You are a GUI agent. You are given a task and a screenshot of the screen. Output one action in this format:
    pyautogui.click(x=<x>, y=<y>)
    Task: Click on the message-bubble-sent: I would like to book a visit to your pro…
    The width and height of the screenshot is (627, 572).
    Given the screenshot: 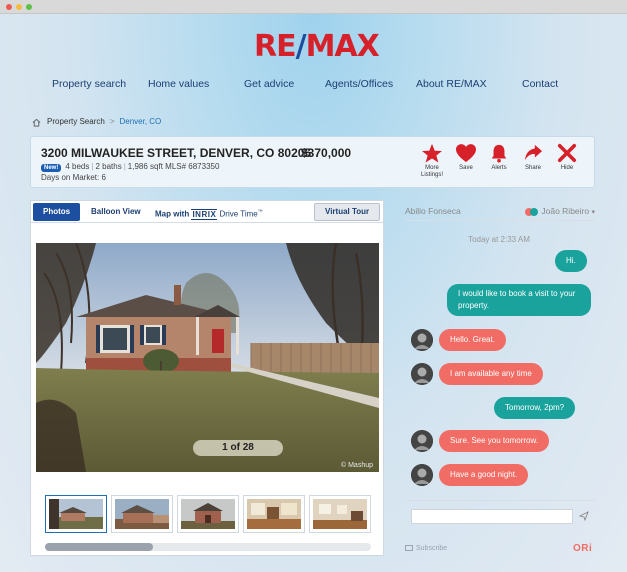 What is the action you would take?
    pyautogui.click(x=519, y=300)
    